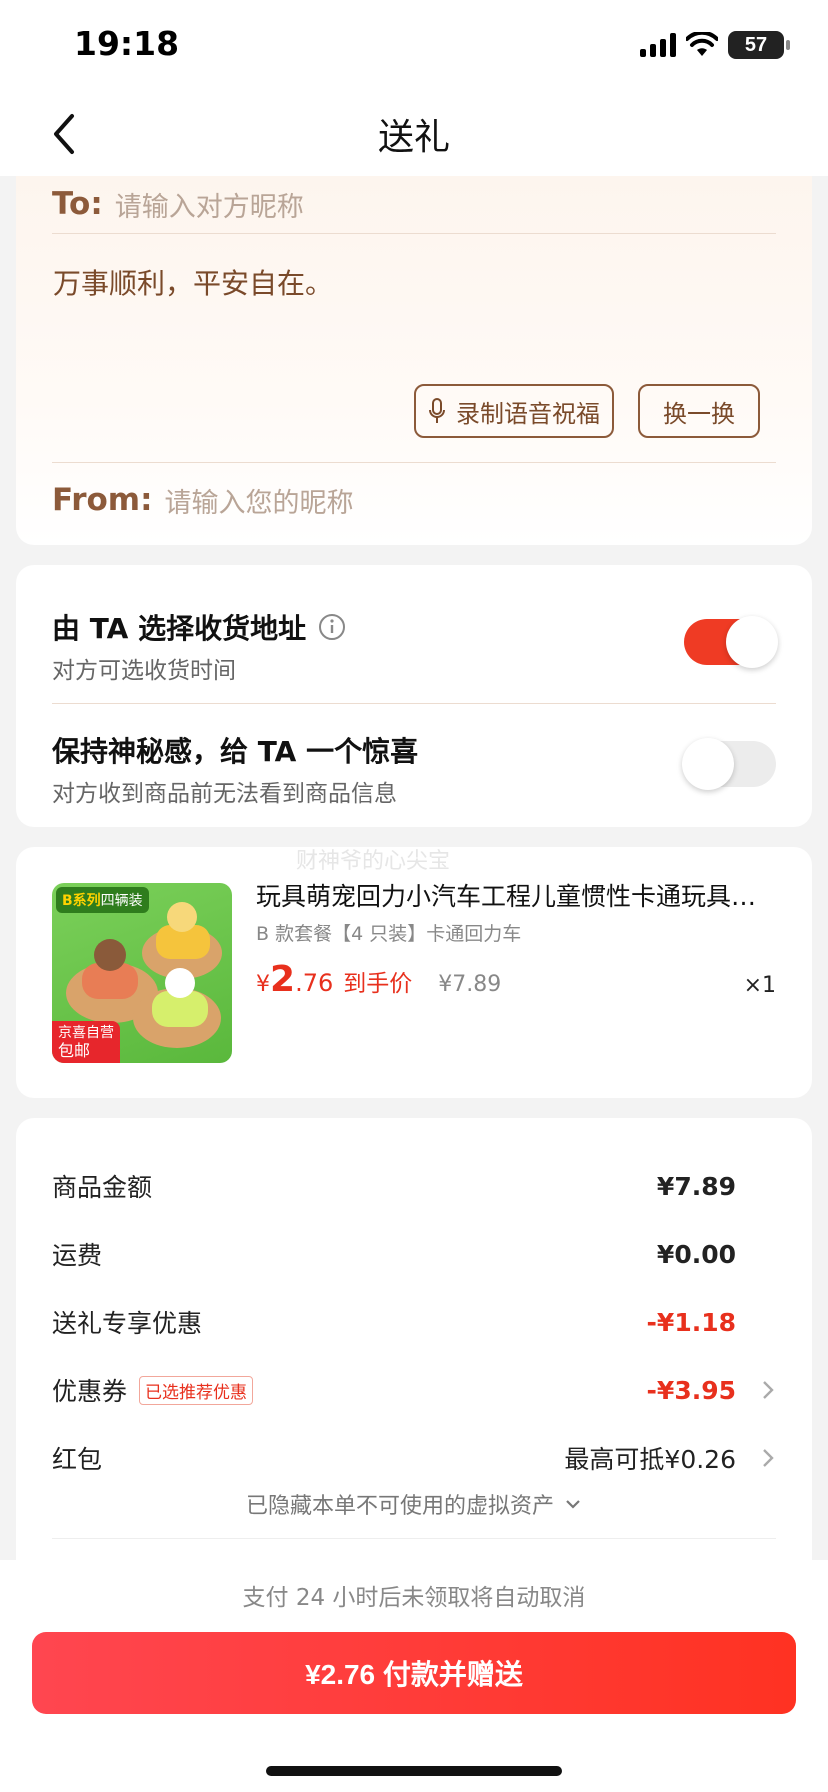 Image resolution: width=828 pixels, height=1792 pixels. I want to click on quantity: ×1, so click(759, 985).